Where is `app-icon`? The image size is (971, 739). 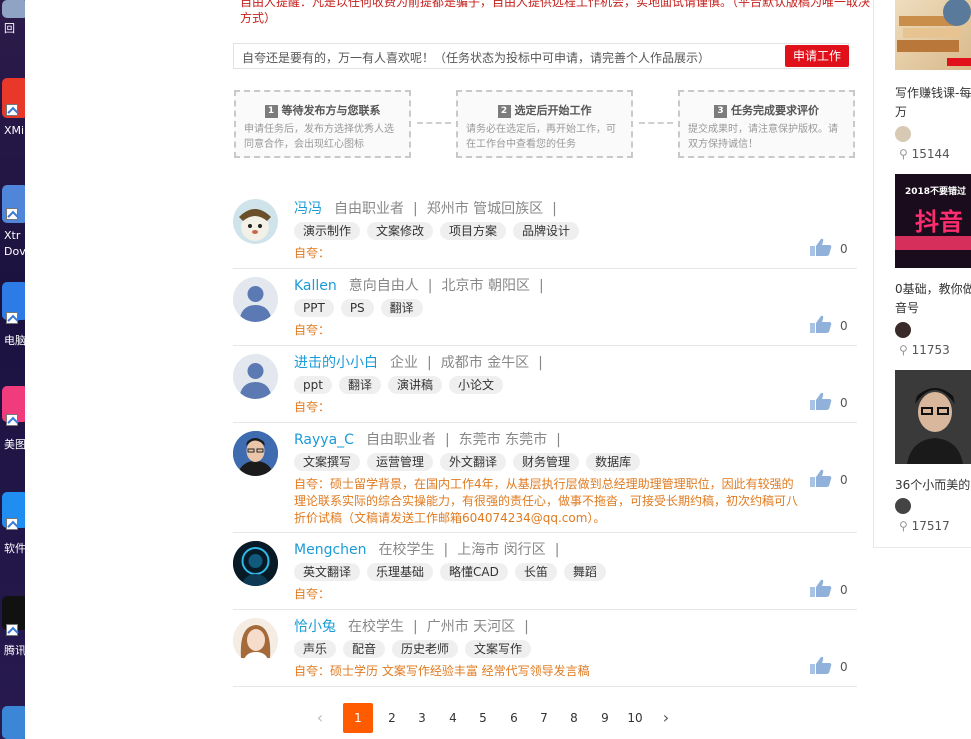 app-icon is located at coordinates (13, 722).